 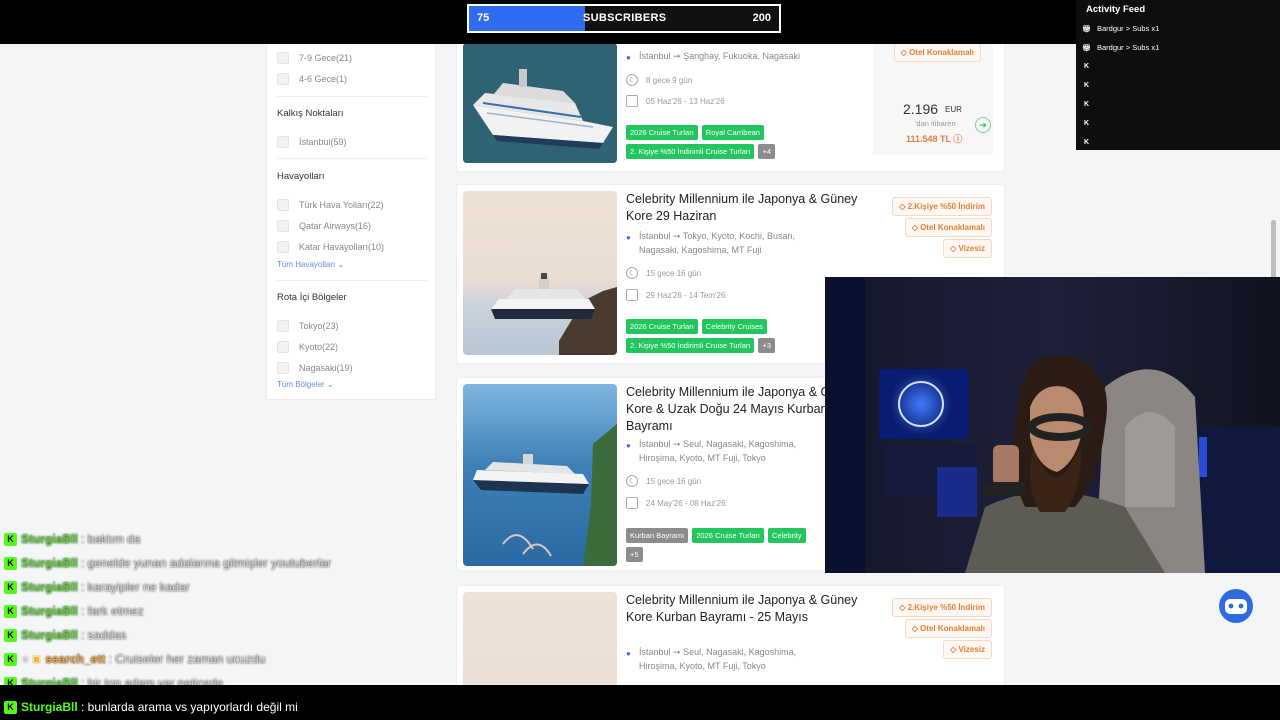 What do you see at coordinates (330, 247) in the screenshot?
I see `filter-option-airline: Katar Havayolları(10)` at bounding box center [330, 247].